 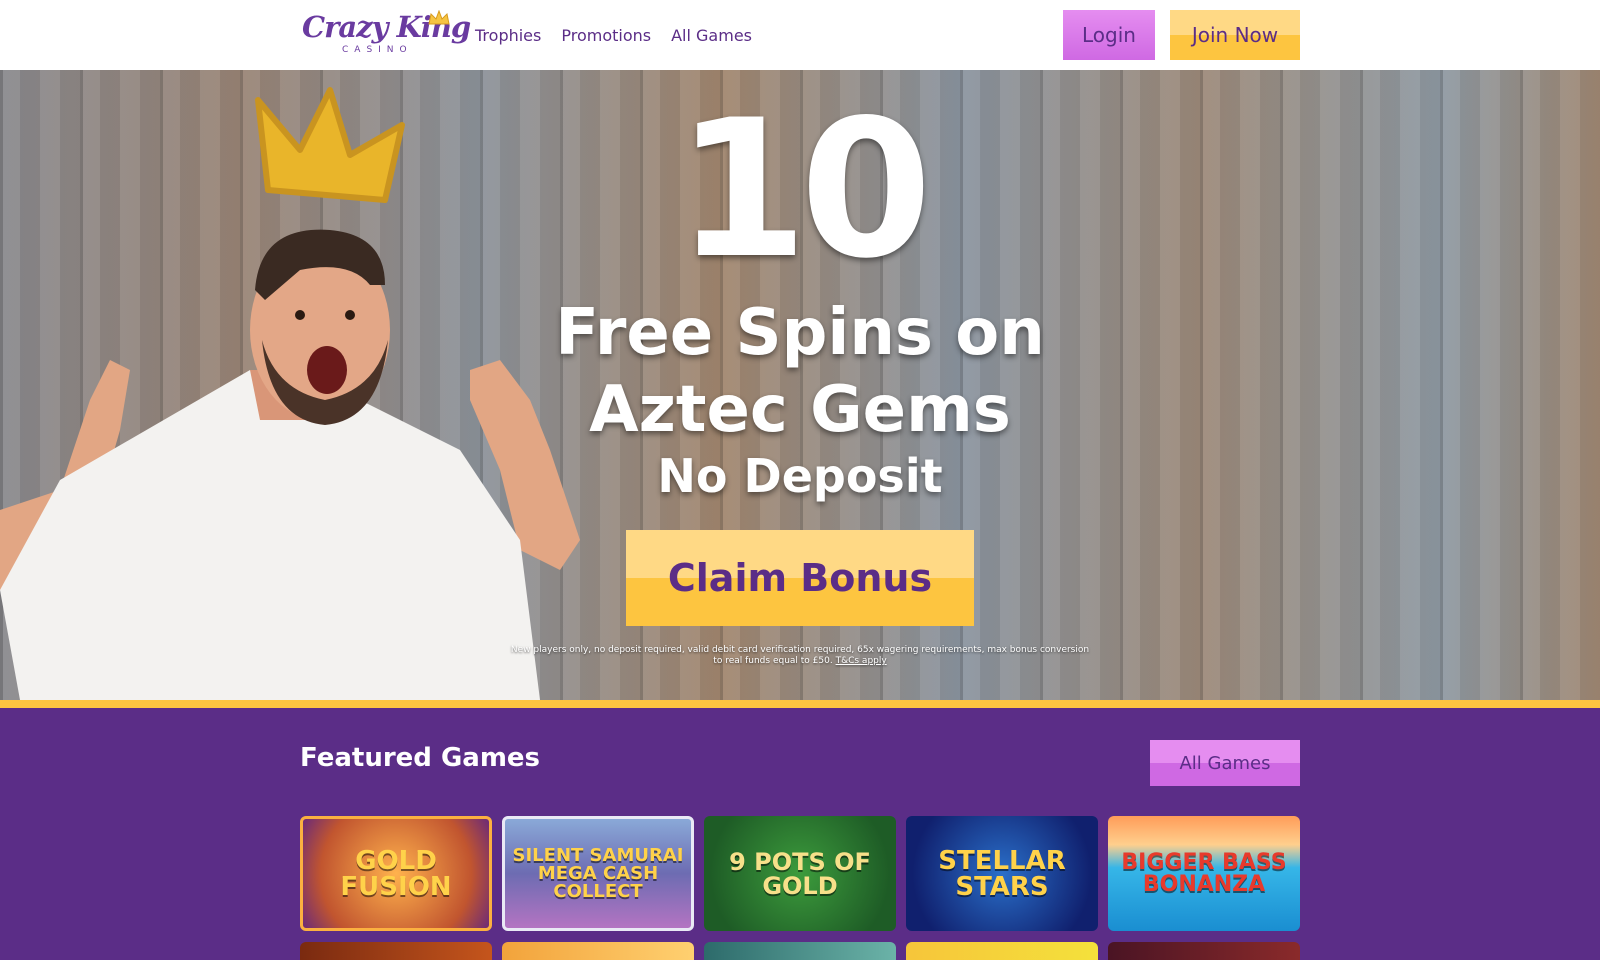 What do you see at coordinates (800, 410) in the screenshot?
I see `headline-line-2: Aztec Gems` at bounding box center [800, 410].